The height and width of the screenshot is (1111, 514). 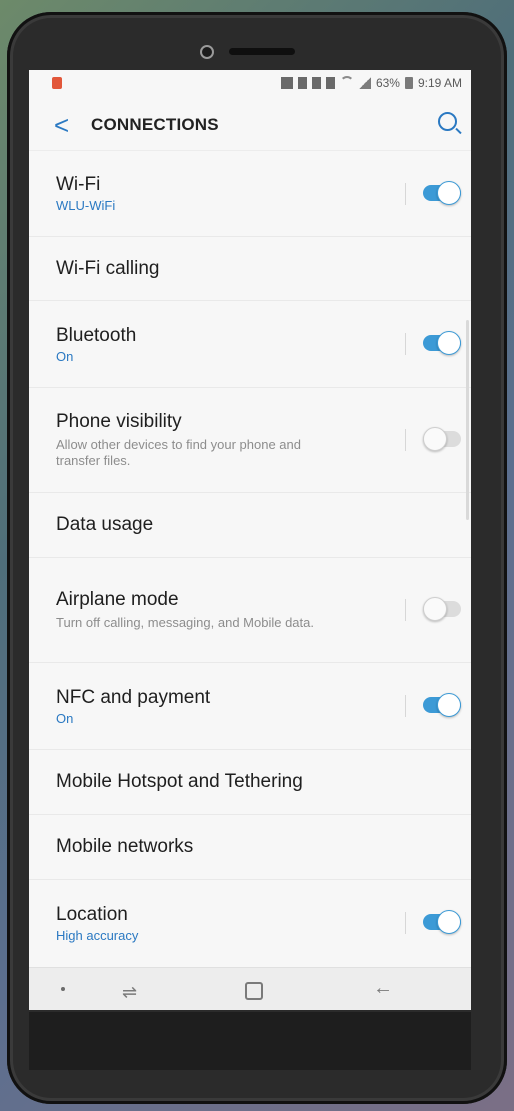 I want to click on navigation-bar: ⇌ ←, so click(x=250, y=988).